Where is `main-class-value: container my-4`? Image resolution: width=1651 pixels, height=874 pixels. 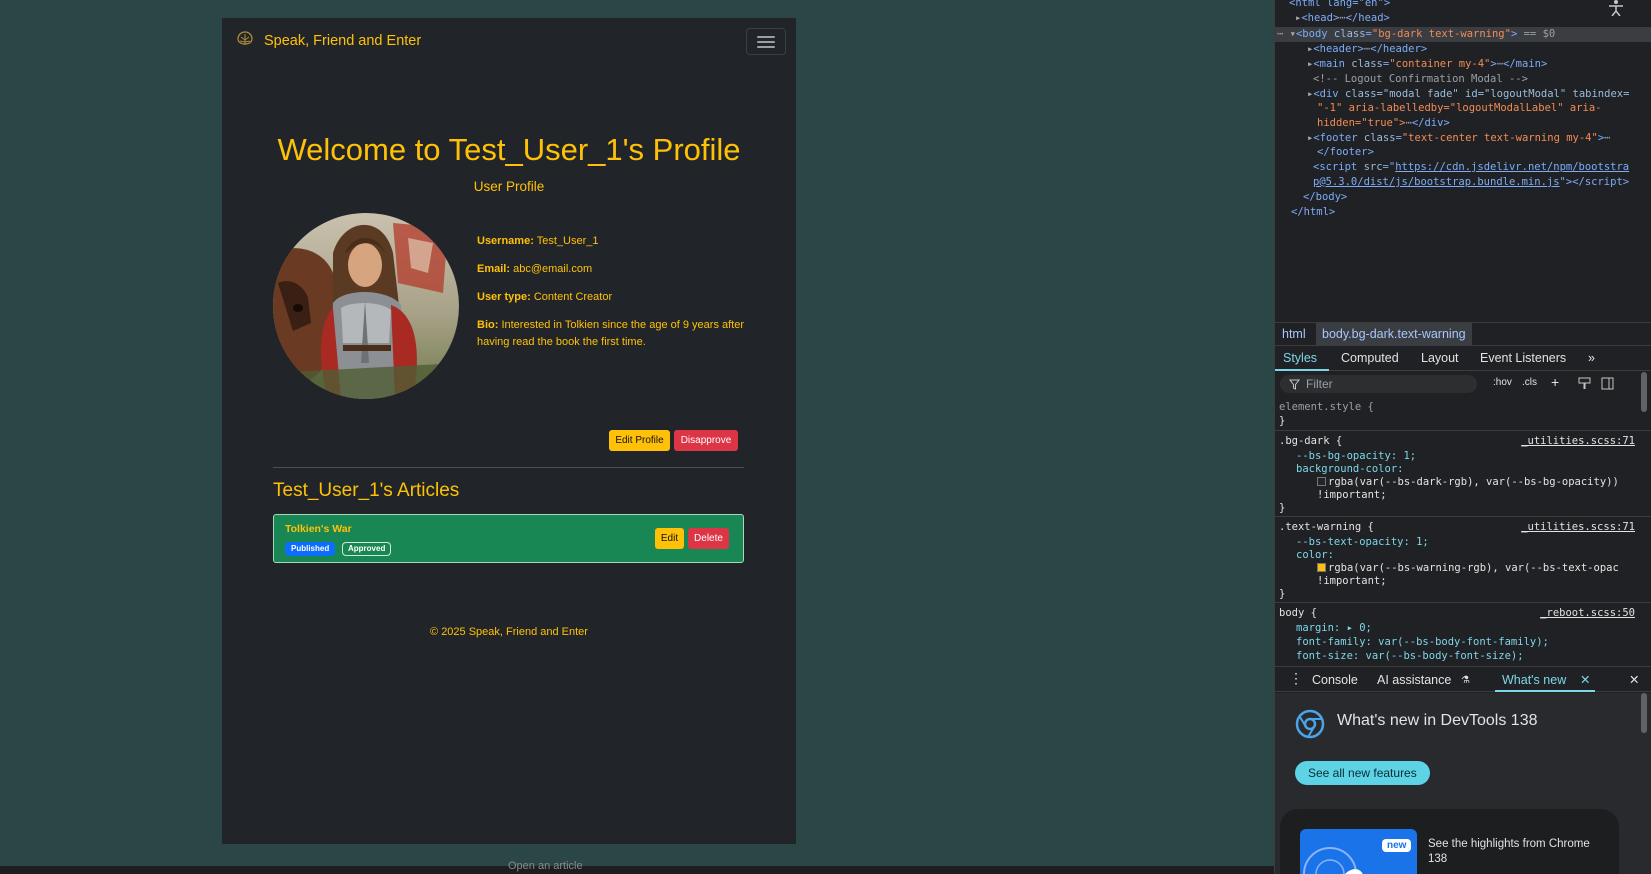
main-class-value: container my-4 is located at coordinates (1440, 64).